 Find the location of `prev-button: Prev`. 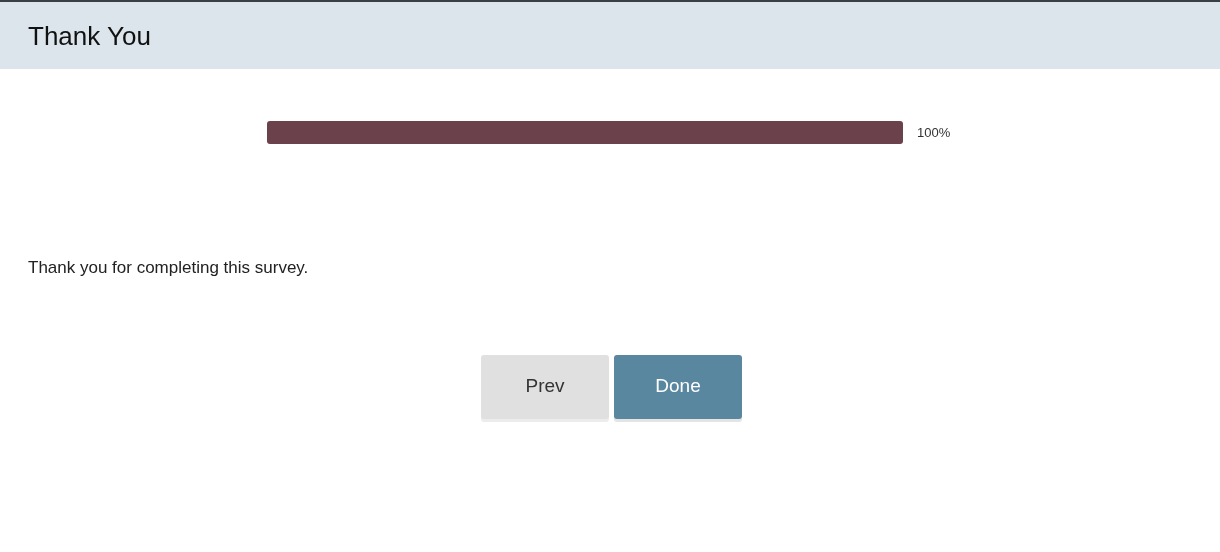

prev-button: Prev is located at coordinates (545, 386).